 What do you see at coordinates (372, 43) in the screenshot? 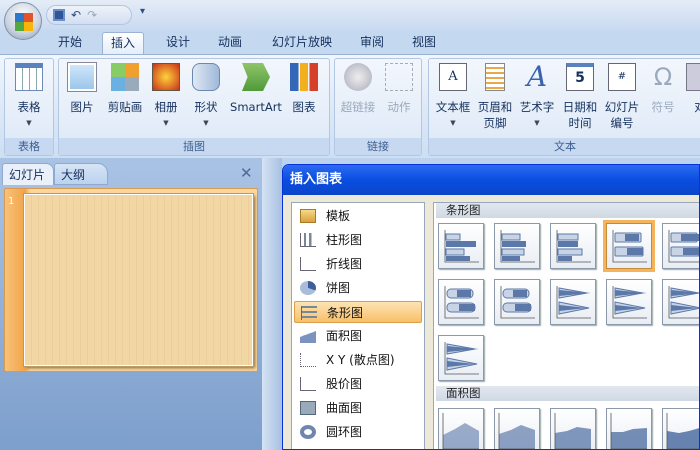
I see `tab-review: 审阅` at bounding box center [372, 43].